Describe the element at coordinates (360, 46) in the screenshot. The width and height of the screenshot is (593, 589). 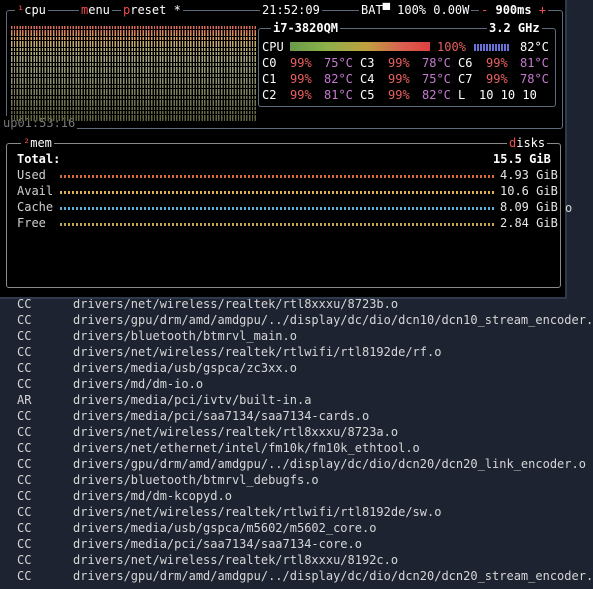
I see `cpu-total-bar` at that location.